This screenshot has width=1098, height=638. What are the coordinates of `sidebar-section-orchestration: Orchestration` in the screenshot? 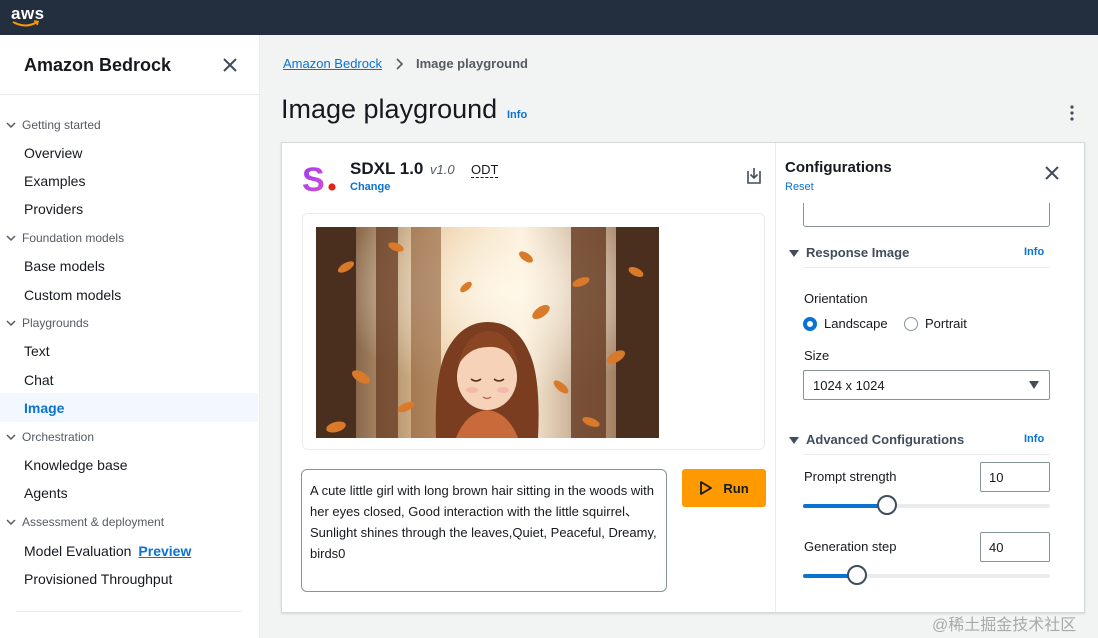 It's located at (50, 437).